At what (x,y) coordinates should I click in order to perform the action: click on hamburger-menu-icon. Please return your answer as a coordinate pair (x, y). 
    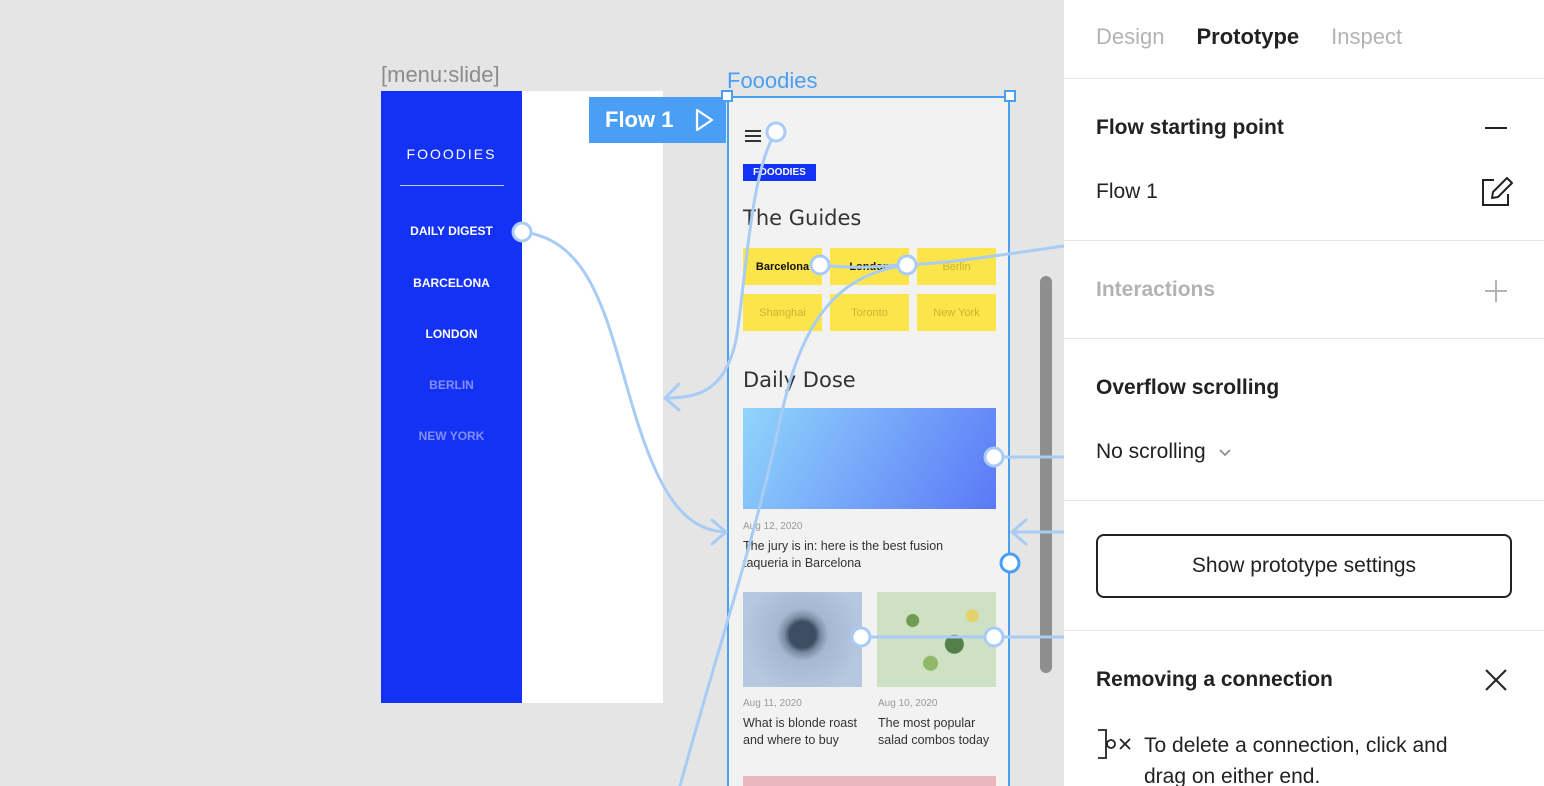
    Looking at the image, I should click on (753, 137).